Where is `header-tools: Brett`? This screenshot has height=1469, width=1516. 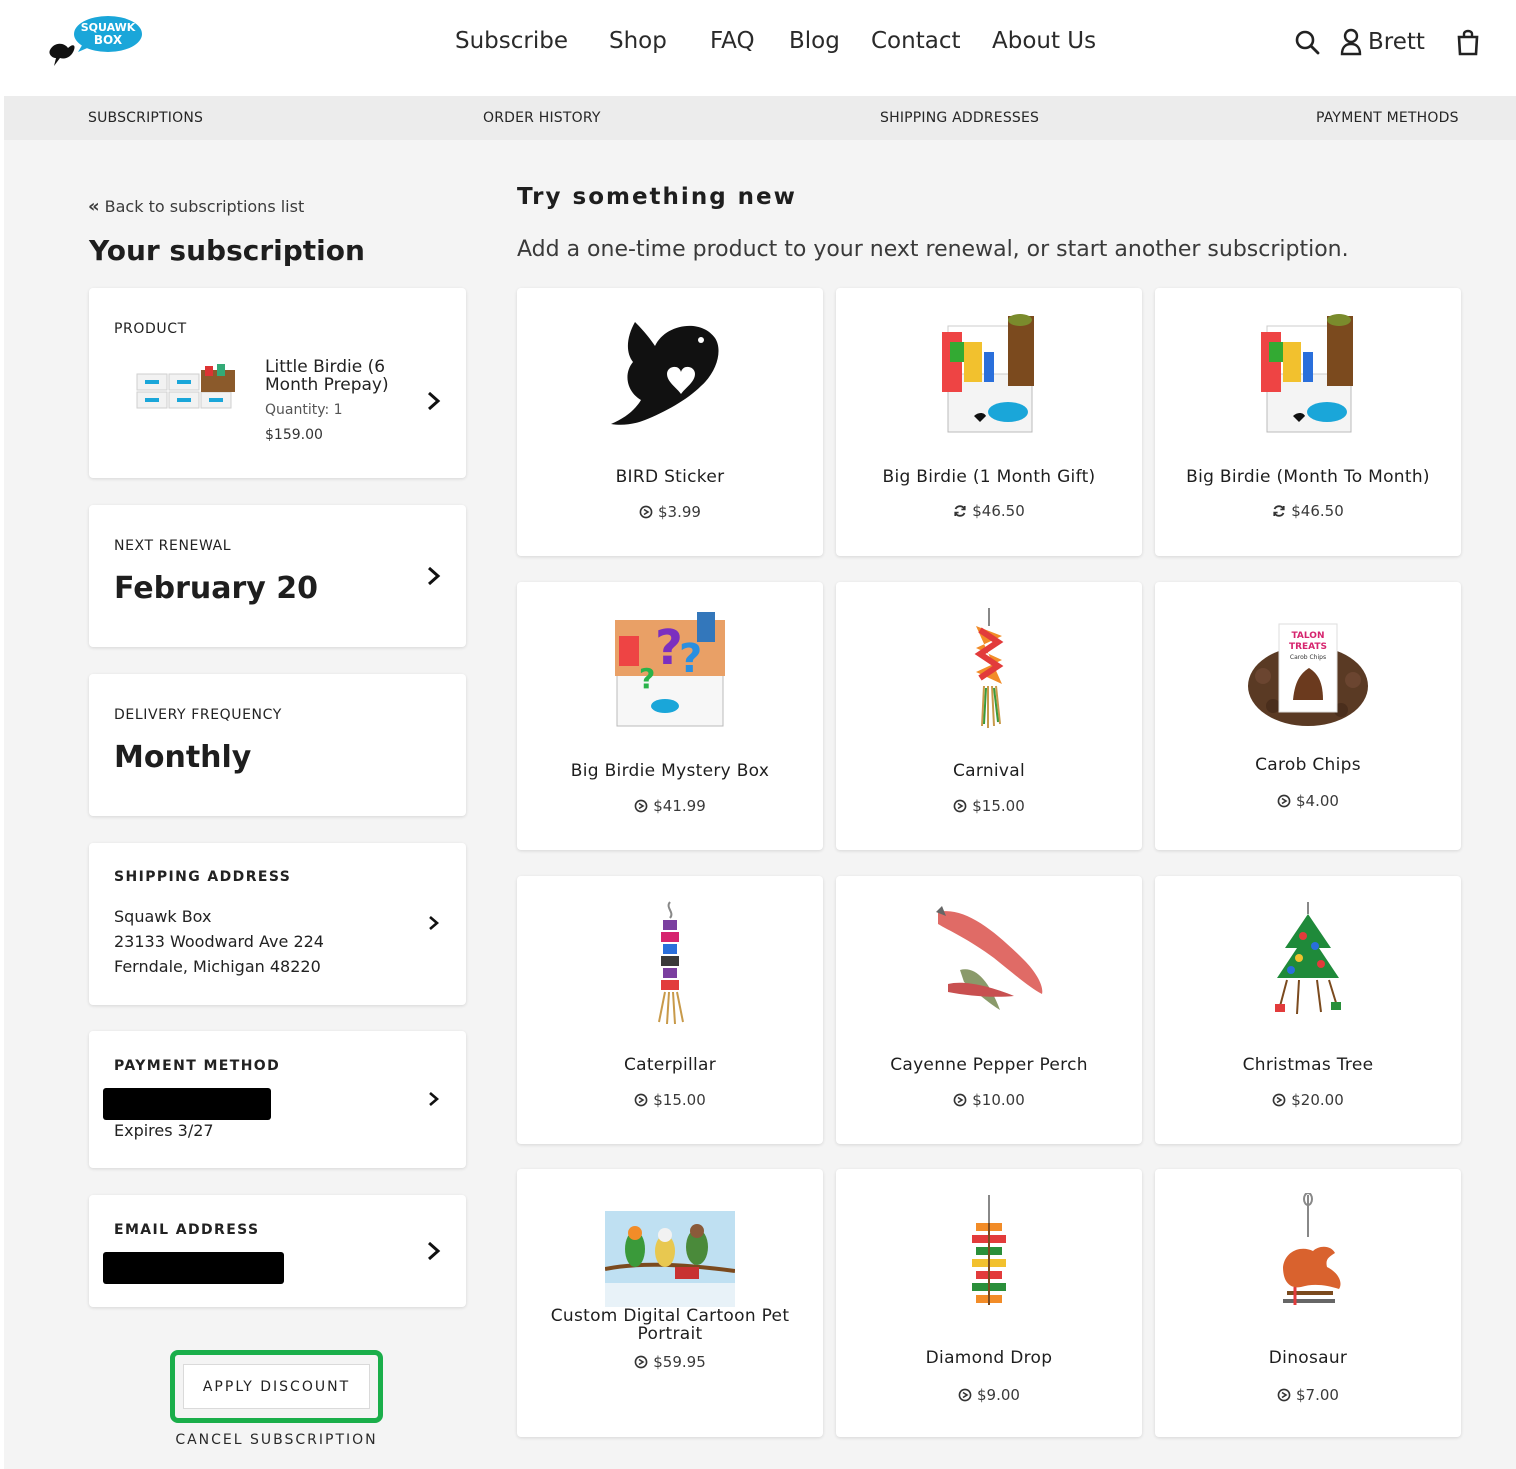 header-tools: Brett is located at coordinates (1390, 42).